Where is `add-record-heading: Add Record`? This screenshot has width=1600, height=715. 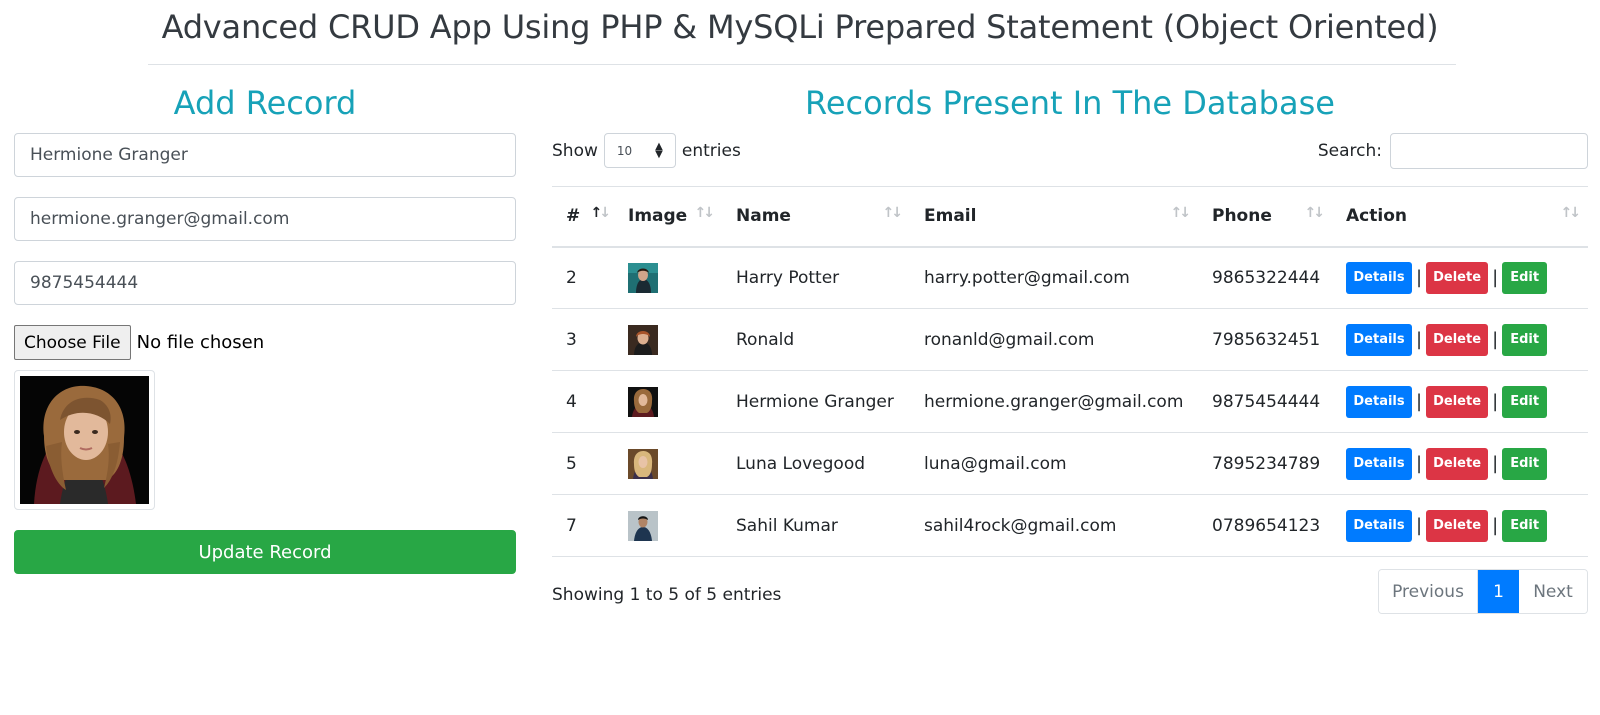
add-record-heading: Add Record is located at coordinates (265, 103).